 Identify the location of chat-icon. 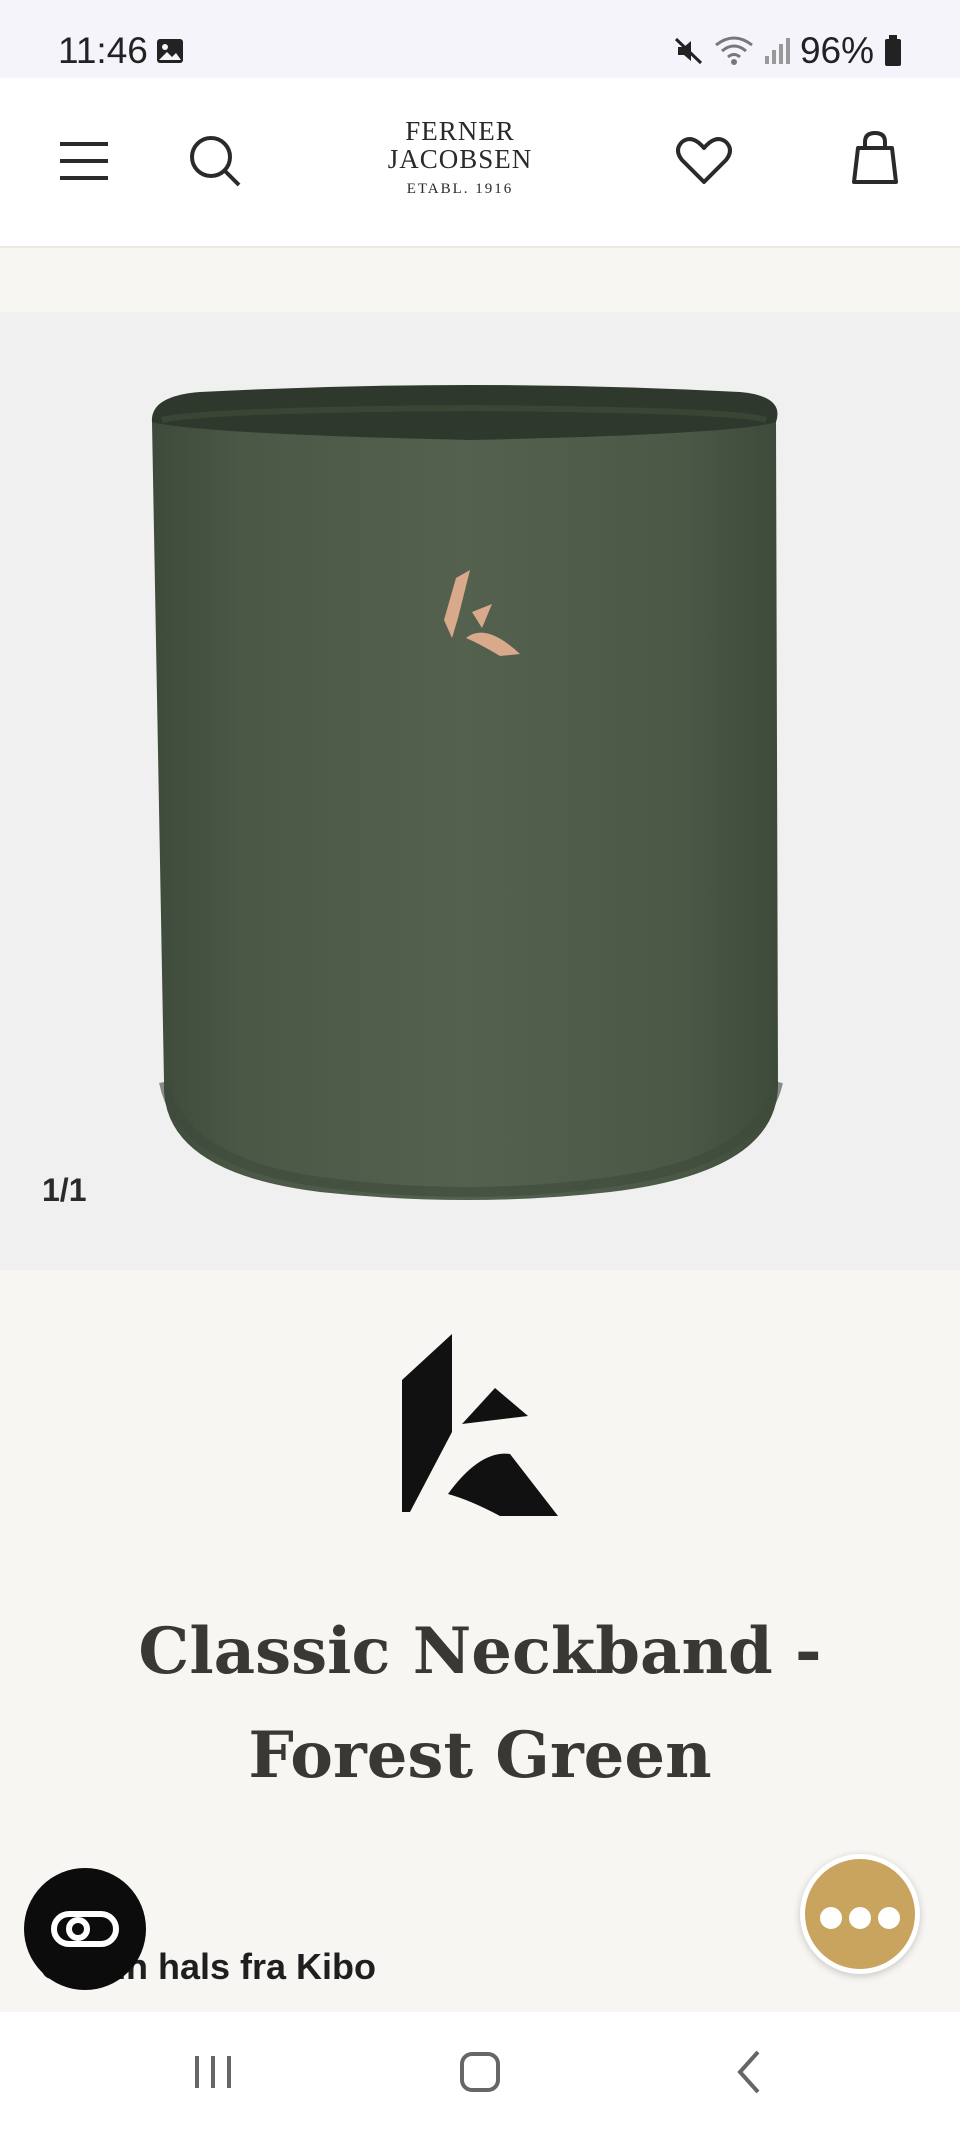
(85, 1929).